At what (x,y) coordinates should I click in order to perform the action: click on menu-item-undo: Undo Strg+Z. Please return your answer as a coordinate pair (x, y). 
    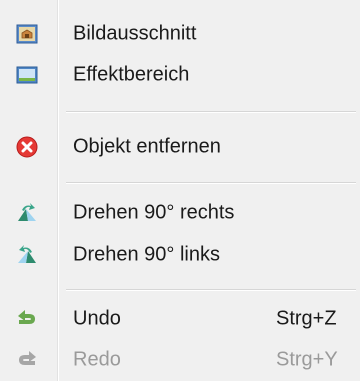
    Looking at the image, I should click on (180, 319).